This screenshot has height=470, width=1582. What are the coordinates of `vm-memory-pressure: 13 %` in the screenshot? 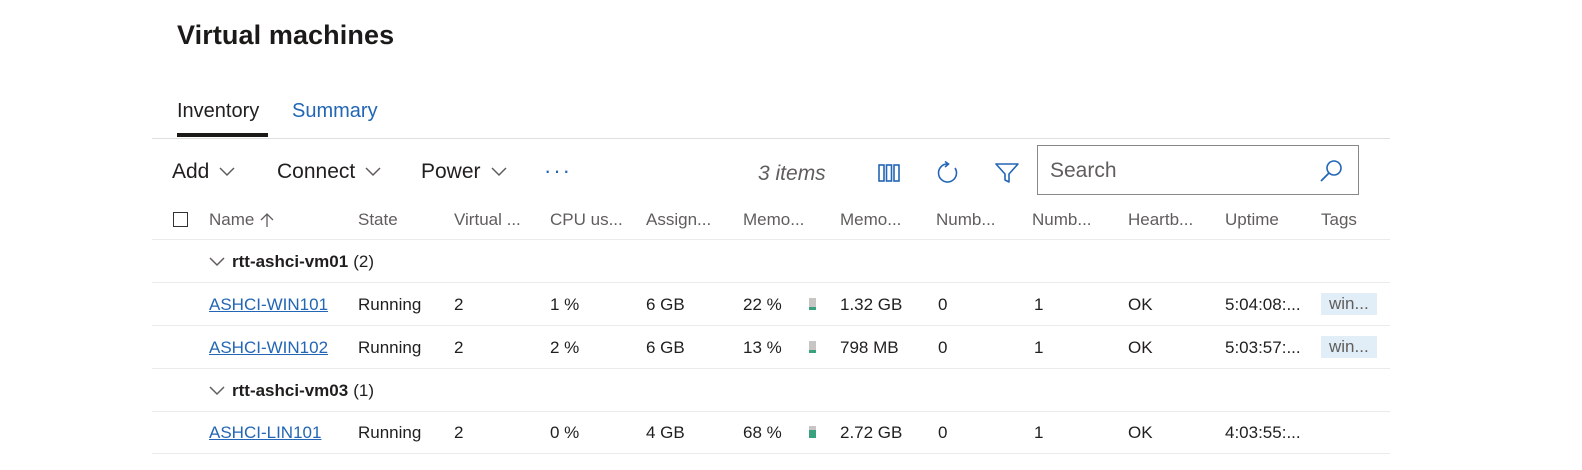 It's located at (762, 347).